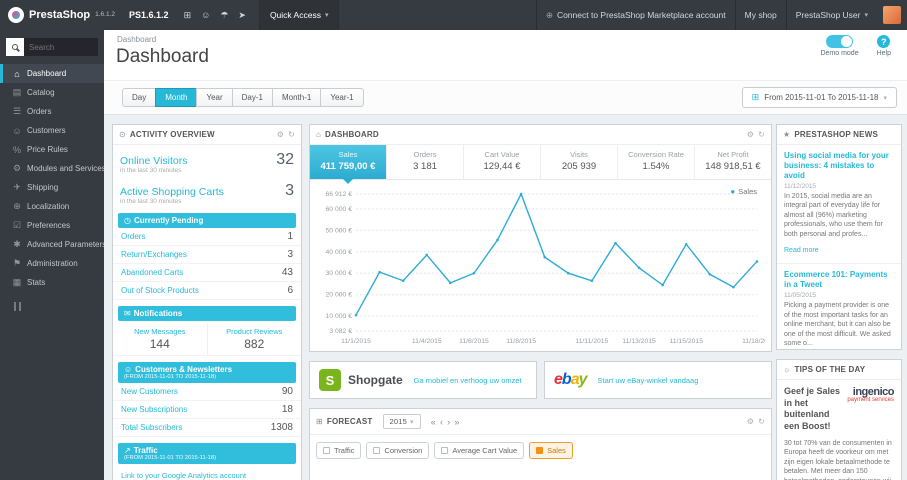 The image size is (907, 480). I want to click on kpi-sales: Sales 411 759,00 €, so click(348, 164).